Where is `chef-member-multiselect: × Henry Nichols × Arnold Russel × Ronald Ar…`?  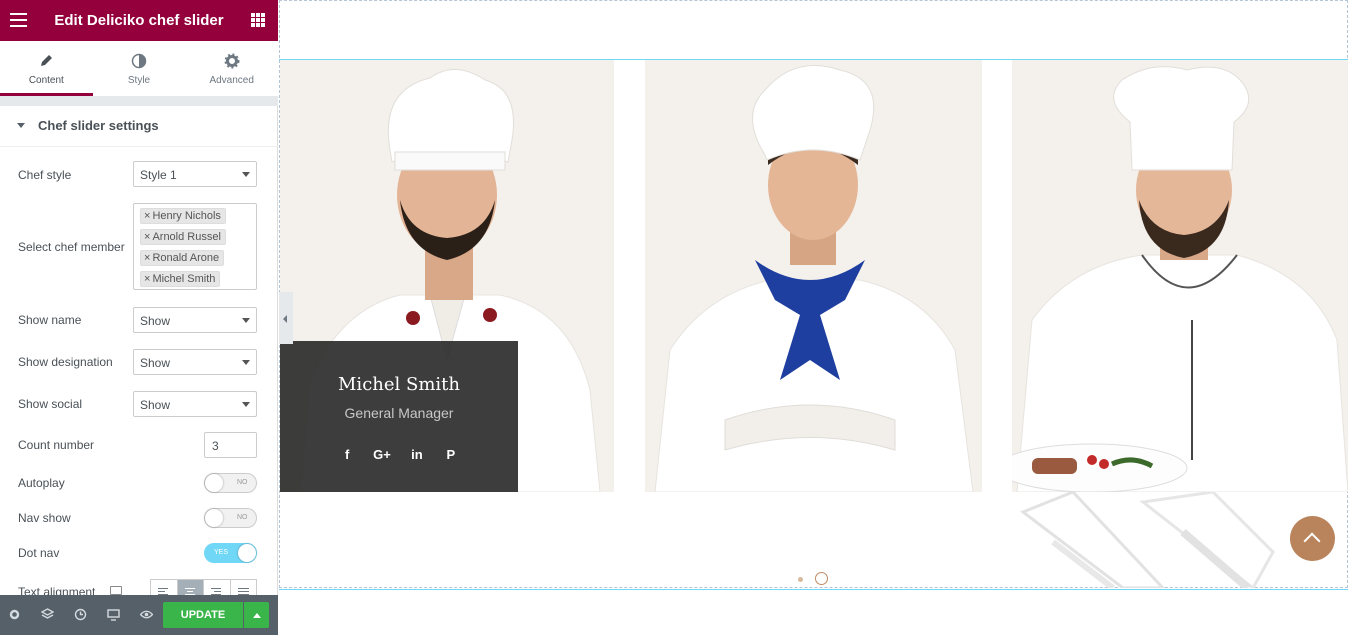 chef-member-multiselect: × Henry Nichols × Arnold Russel × Ronald Ar… is located at coordinates (195, 246).